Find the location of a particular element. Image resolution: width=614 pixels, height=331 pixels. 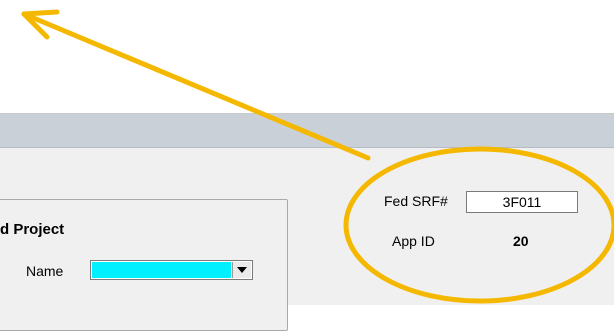

arrow-head-icon is located at coordinates (40, 24).